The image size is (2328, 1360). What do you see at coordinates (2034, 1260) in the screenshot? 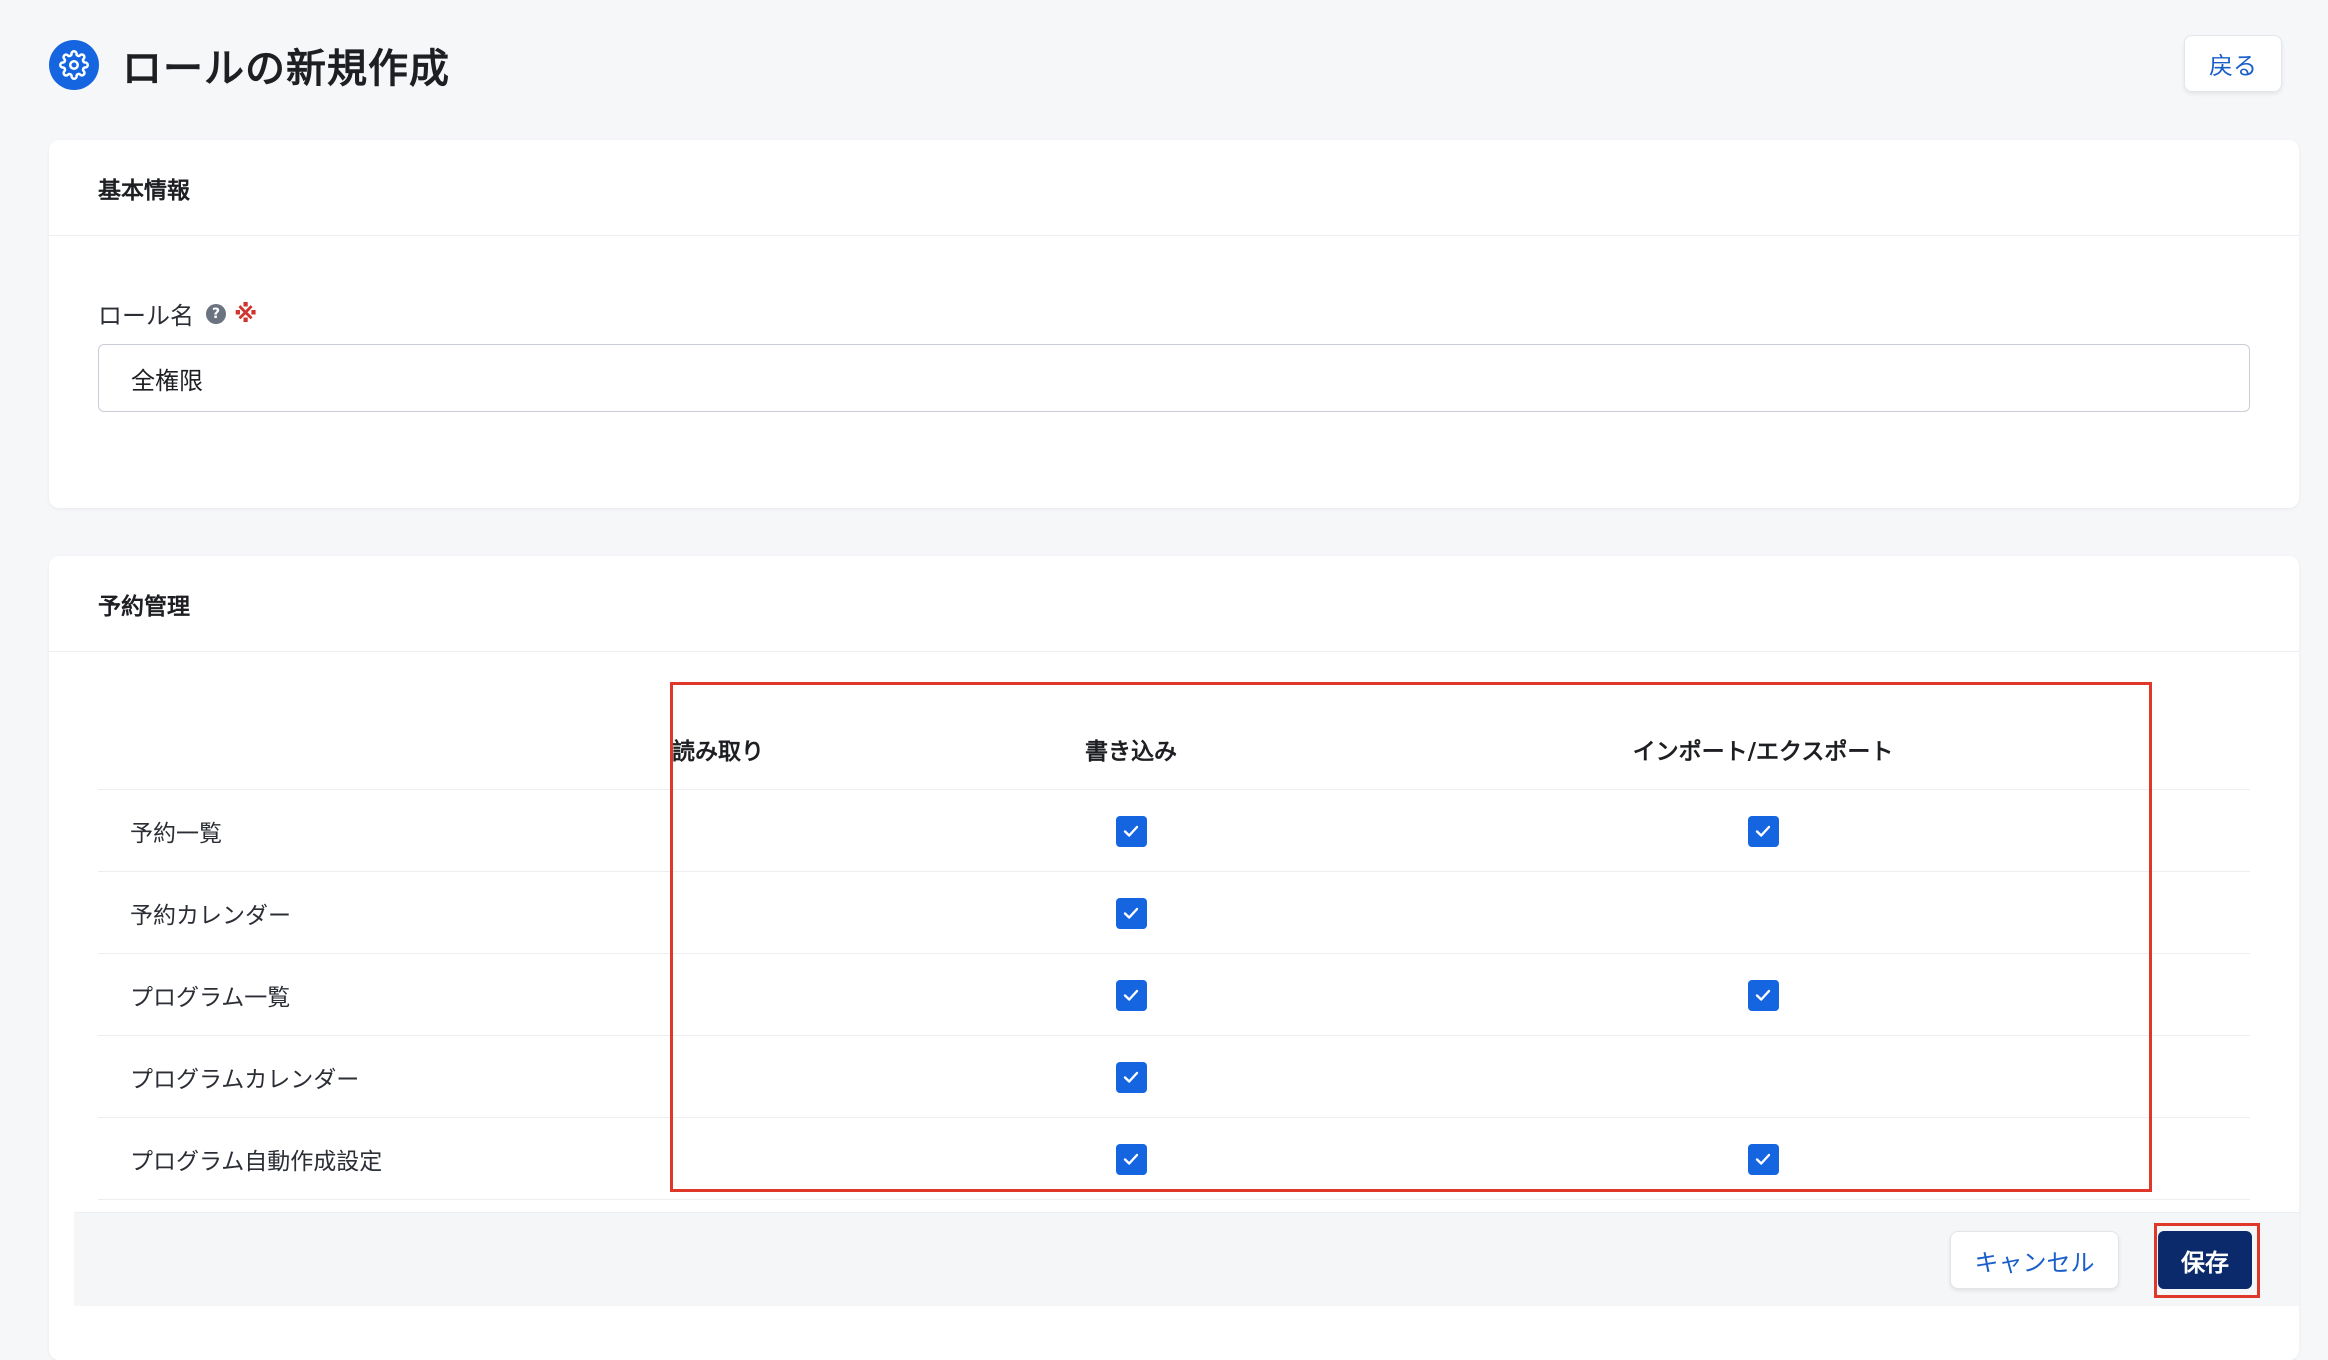
I see `cancel-button: キャンセル` at bounding box center [2034, 1260].